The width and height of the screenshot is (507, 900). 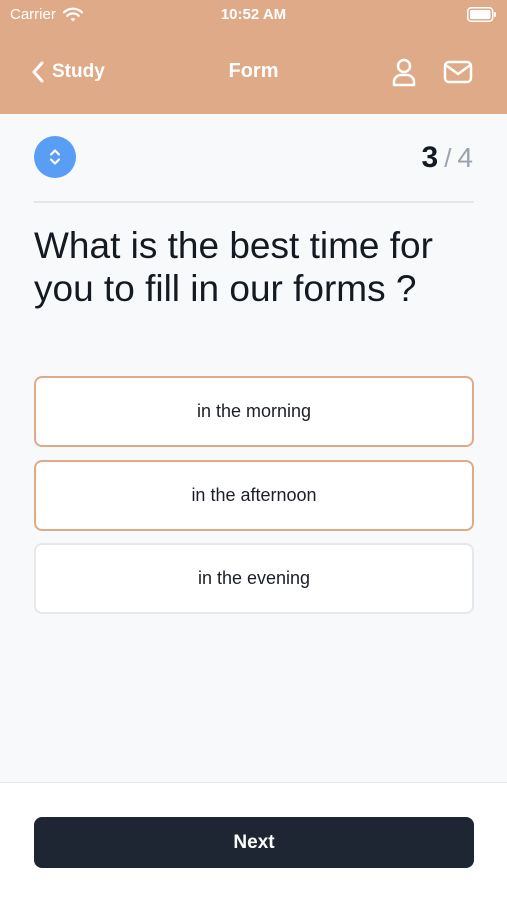 I want to click on footer: Next, so click(x=253, y=841).